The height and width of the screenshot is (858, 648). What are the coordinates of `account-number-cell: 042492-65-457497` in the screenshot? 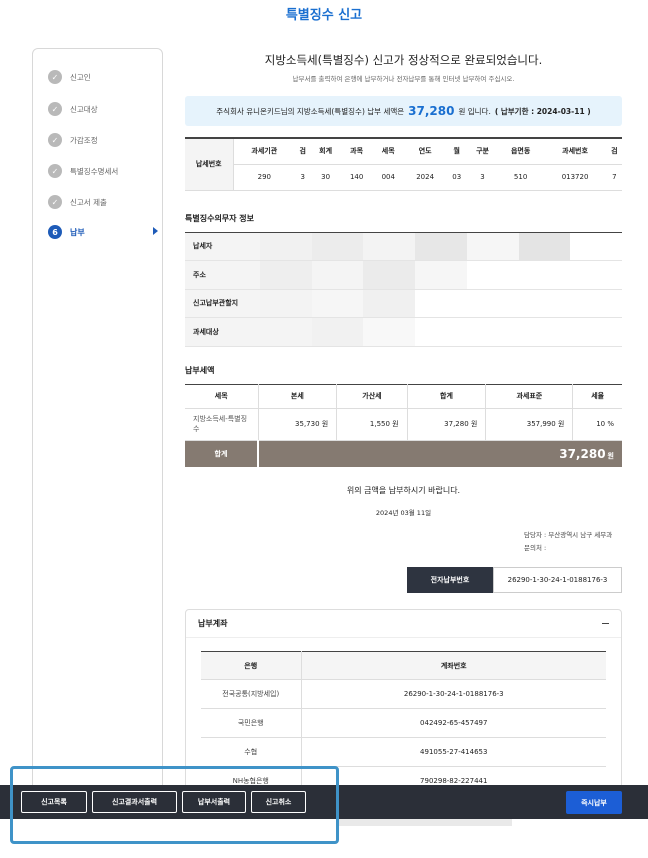 It's located at (453, 723).